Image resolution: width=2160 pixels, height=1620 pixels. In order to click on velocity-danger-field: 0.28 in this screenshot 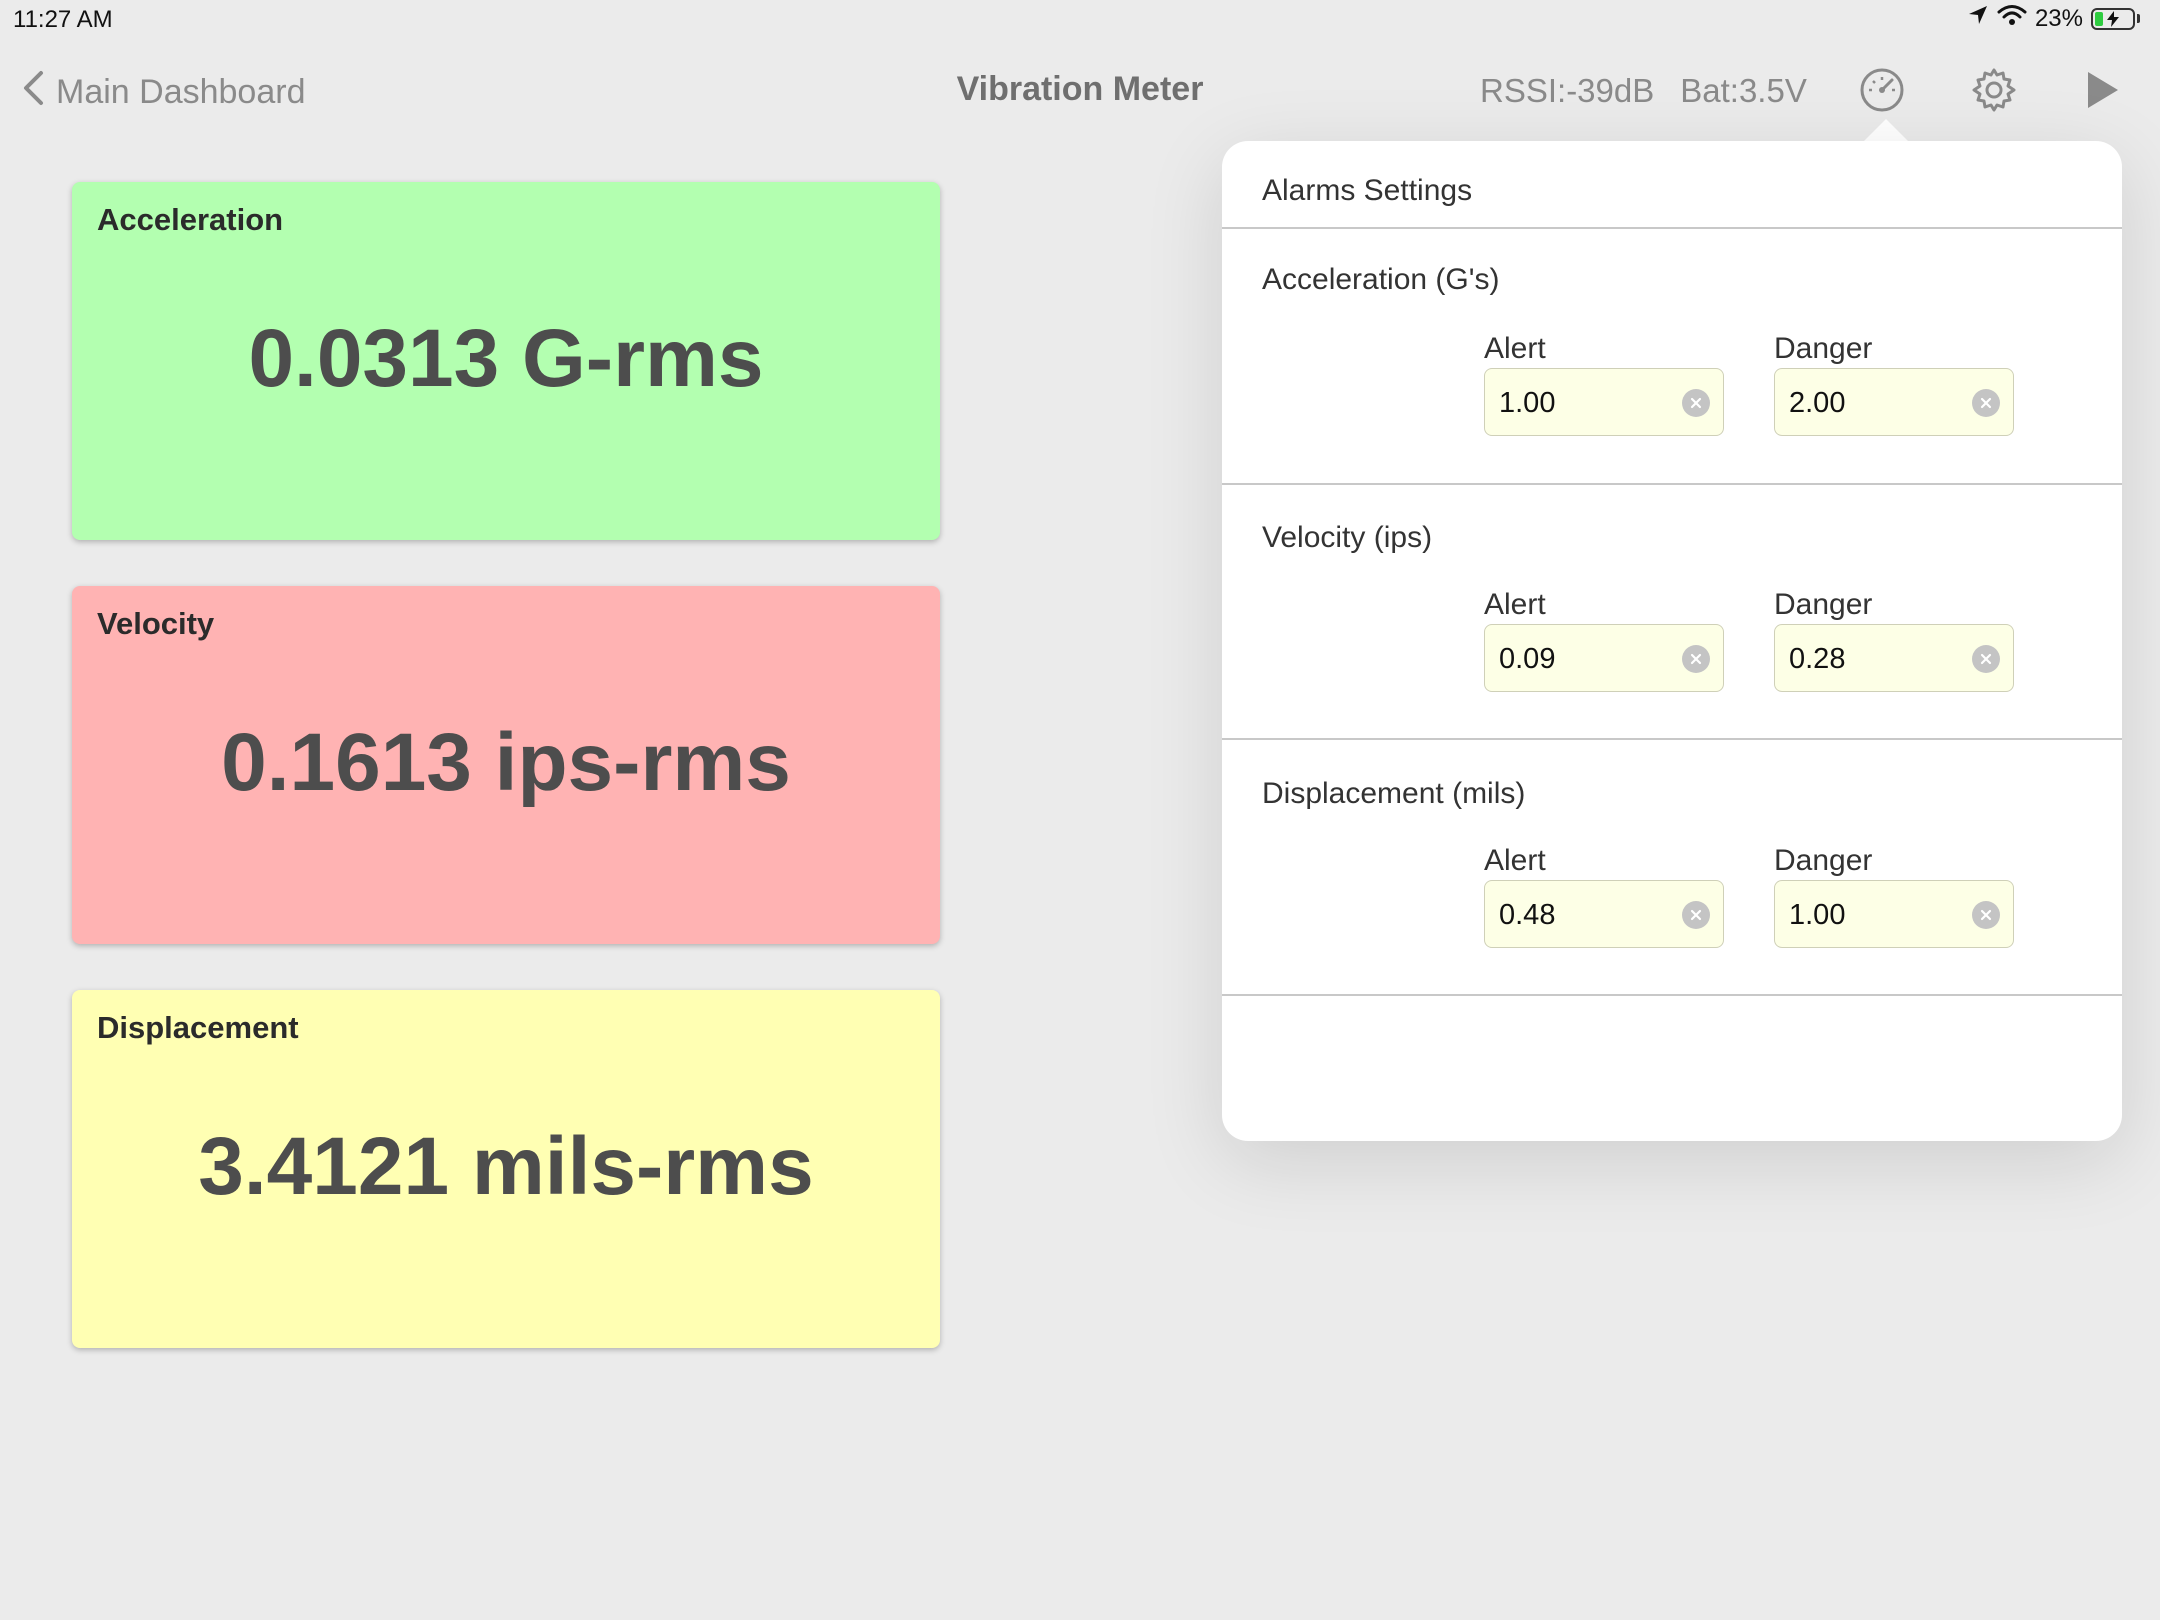, I will do `click(1894, 658)`.